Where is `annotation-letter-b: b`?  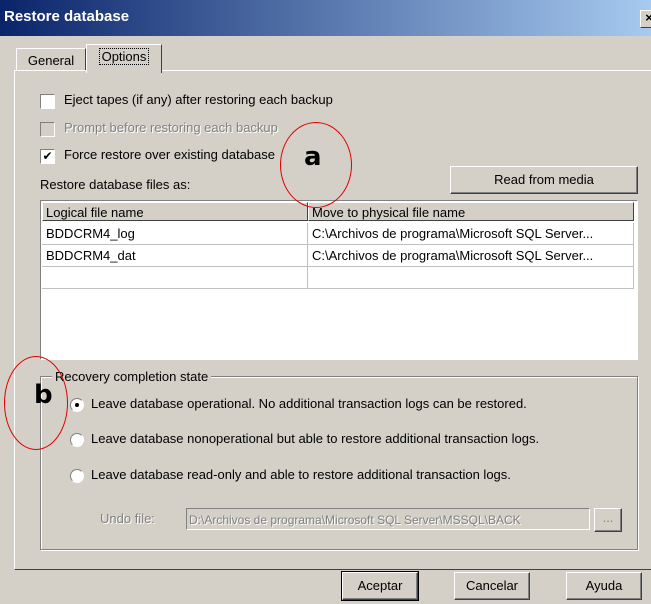 annotation-letter-b: b is located at coordinates (43, 395).